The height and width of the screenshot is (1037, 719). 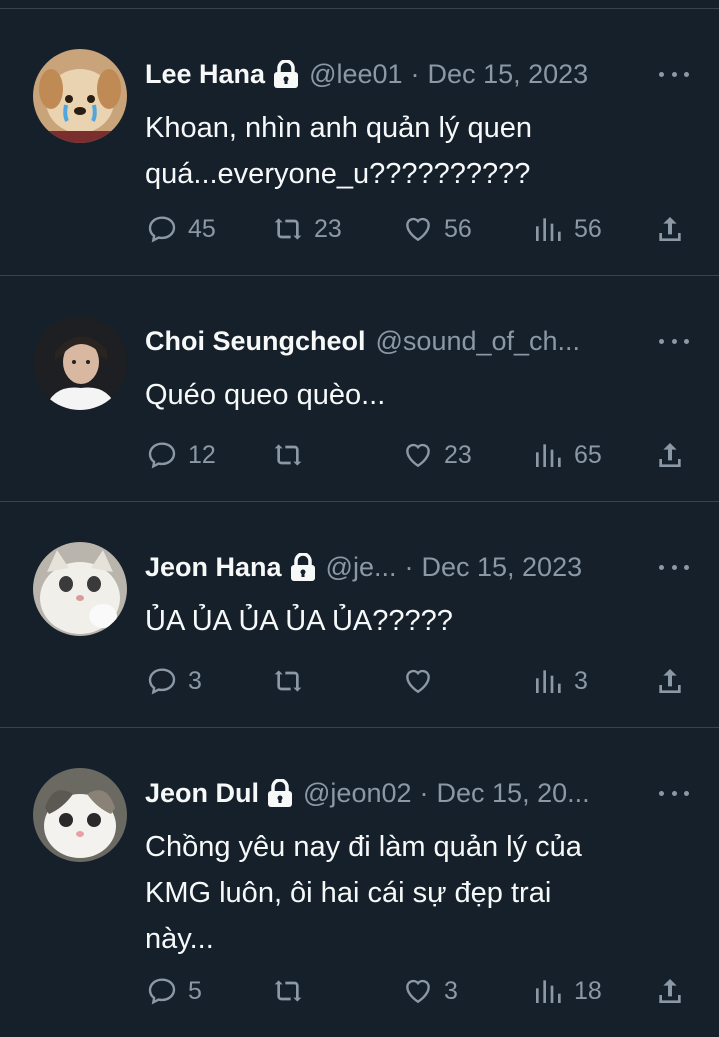 I want to click on reply-button: 45, so click(x=181, y=229).